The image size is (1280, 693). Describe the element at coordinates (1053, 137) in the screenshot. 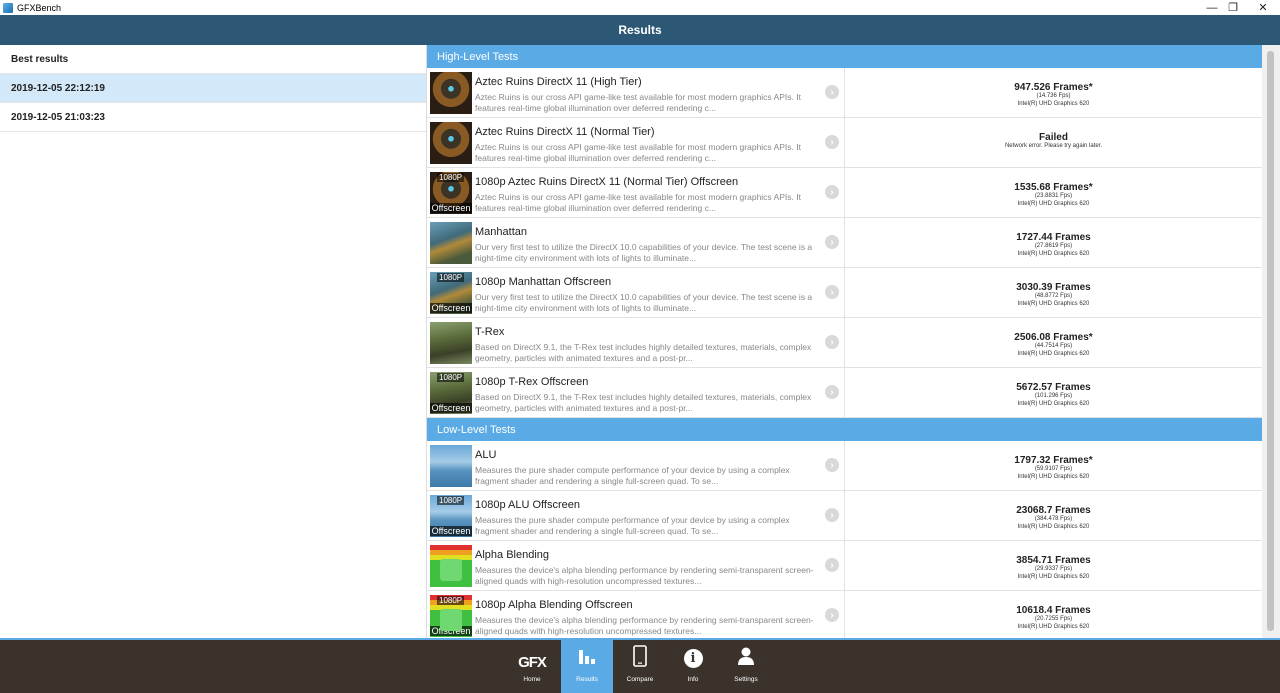

I see `test-score: Failed` at that location.